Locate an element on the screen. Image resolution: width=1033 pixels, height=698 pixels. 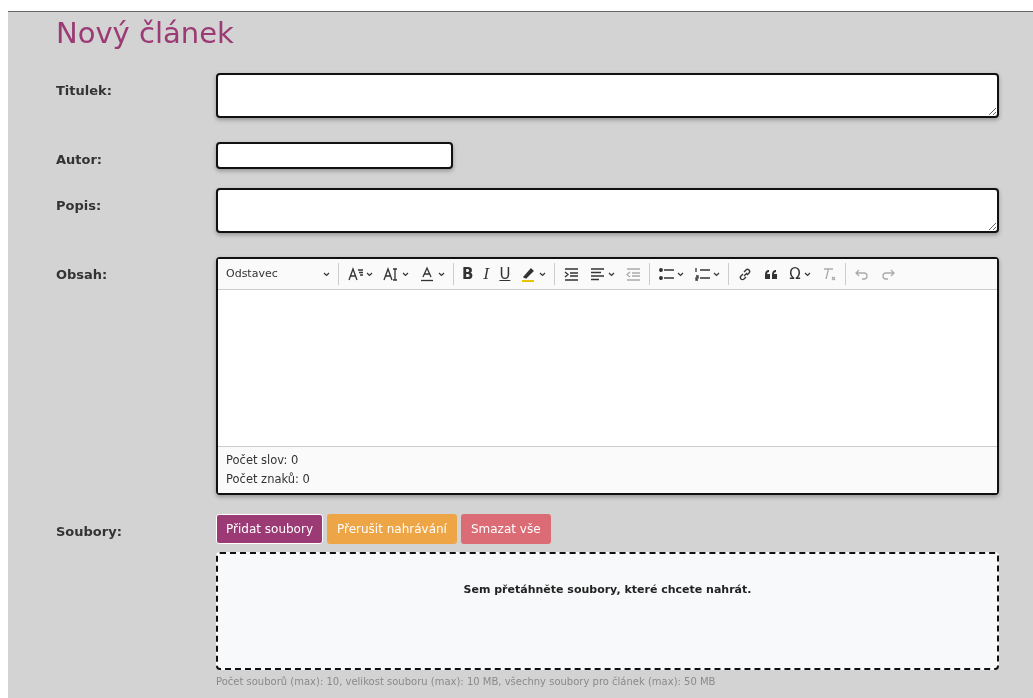
drop-zone-text: Sem přetáhněte soubory, které chcete nahrát. is located at coordinates (607, 590).